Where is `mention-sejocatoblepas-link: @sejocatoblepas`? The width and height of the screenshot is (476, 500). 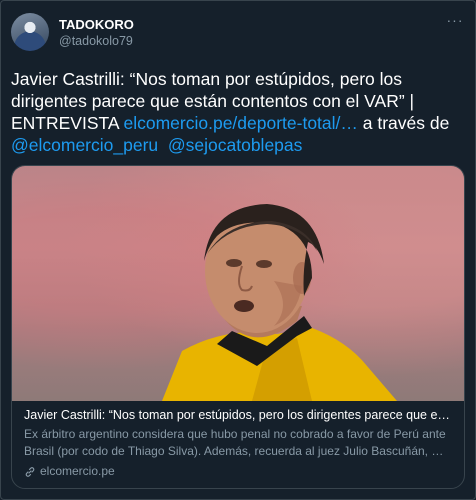
mention-sejocatoblepas-link: @sejocatoblepas is located at coordinates (235, 145).